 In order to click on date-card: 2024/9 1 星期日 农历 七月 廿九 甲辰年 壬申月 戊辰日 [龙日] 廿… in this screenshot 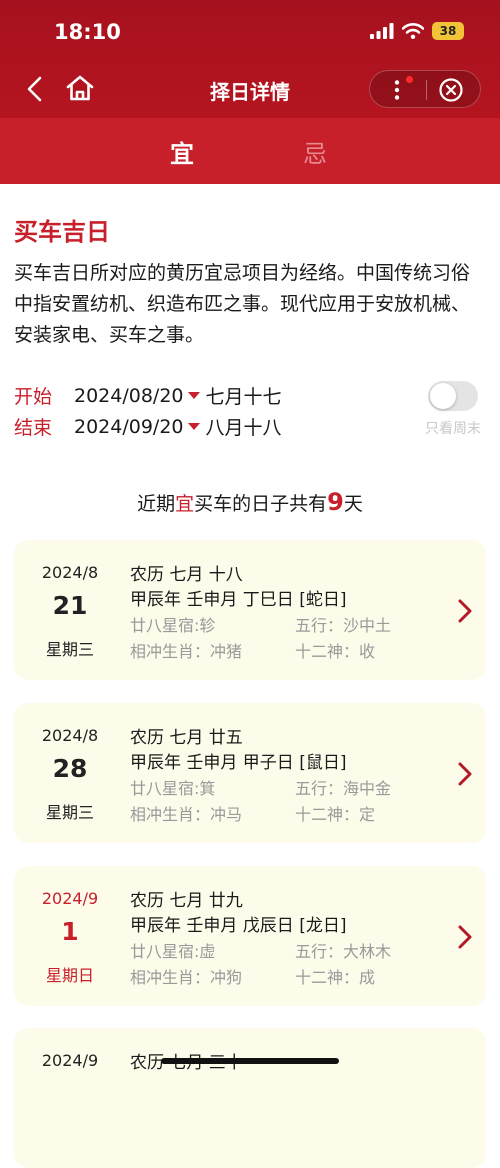, I will do `click(250, 936)`.